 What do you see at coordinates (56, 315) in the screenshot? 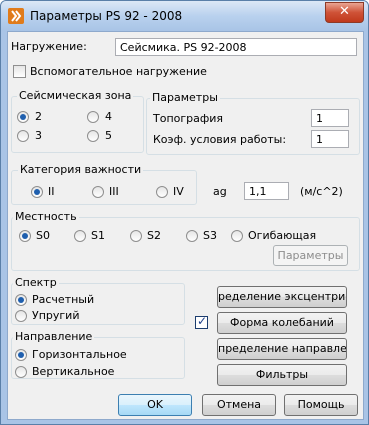
I see `spectrum-label-elastic: Упругий` at bounding box center [56, 315].